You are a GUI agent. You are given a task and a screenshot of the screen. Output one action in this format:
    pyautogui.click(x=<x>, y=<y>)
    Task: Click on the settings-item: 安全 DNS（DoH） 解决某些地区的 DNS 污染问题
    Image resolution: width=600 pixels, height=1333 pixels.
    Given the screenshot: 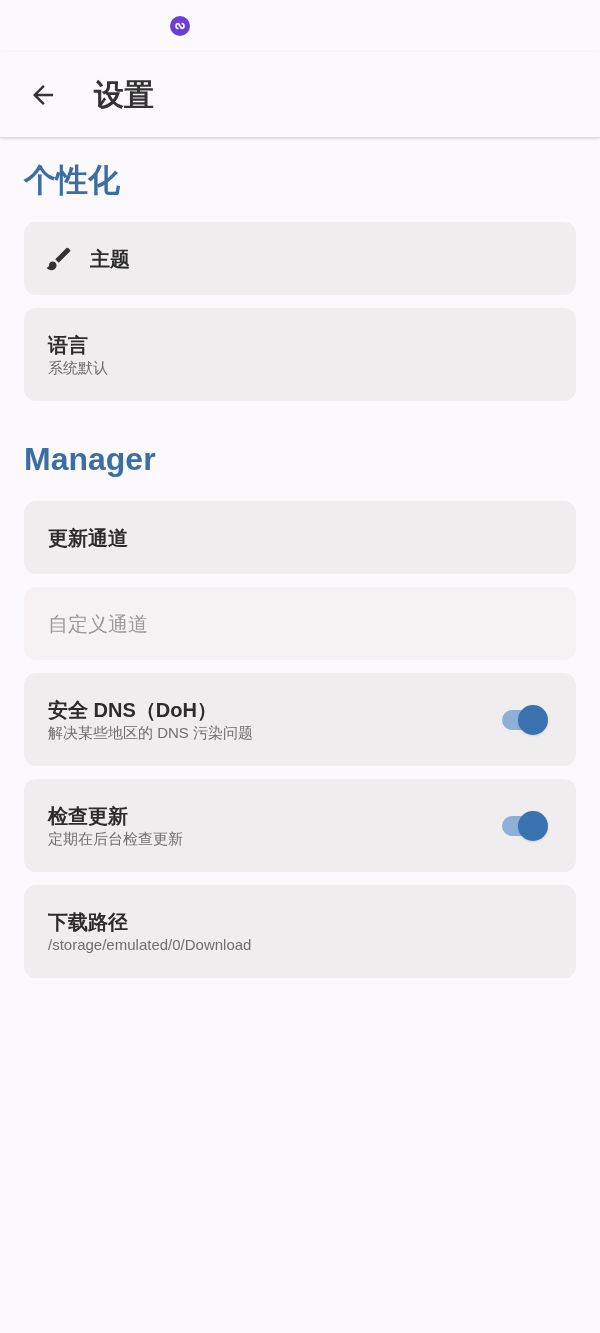 What is the action you would take?
    pyautogui.click(x=300, y=719)
    